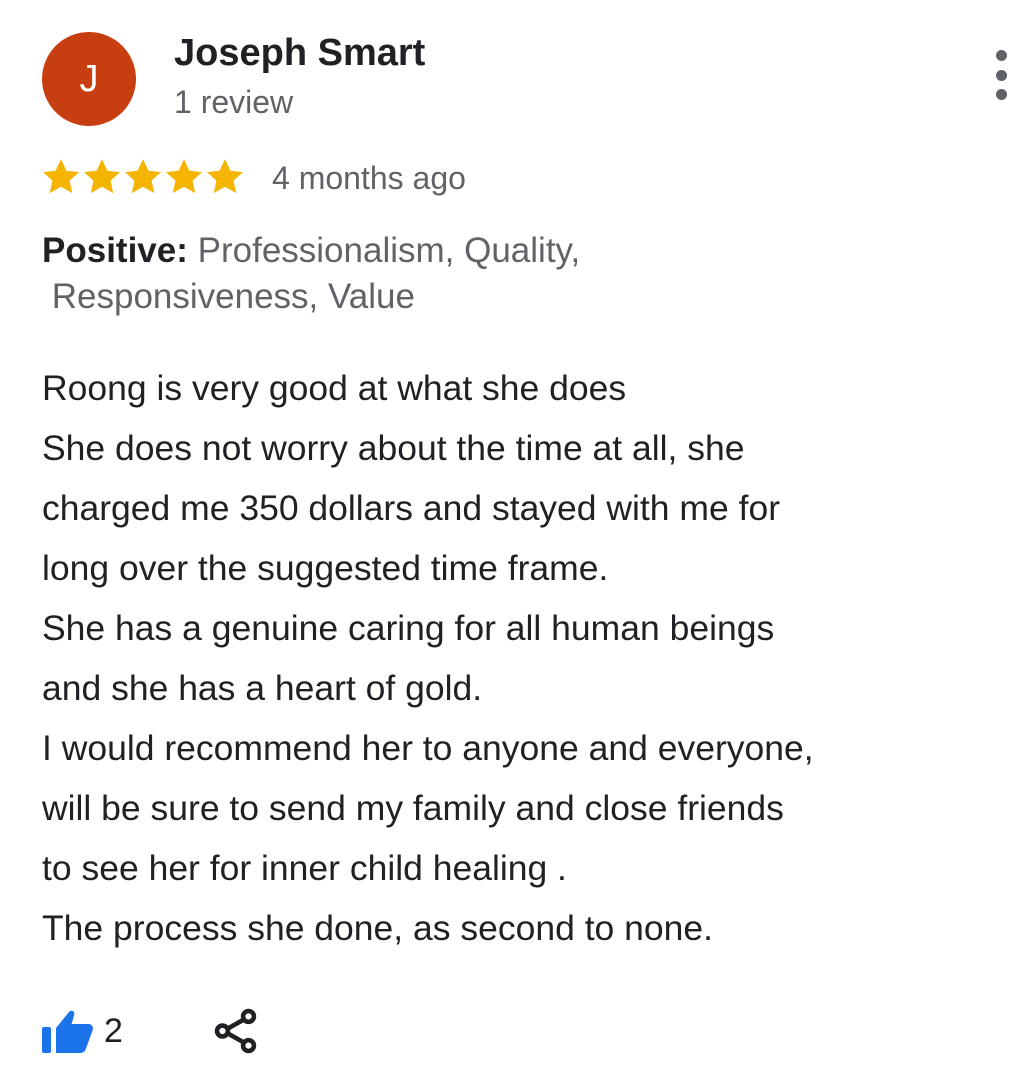 This screenshot has height=1073, width=1029. What do you see at coordinates (377, 928) in the screenshot?
I see `review-text-line: The process she done, as second to none.` at bounding box center [377, 928].